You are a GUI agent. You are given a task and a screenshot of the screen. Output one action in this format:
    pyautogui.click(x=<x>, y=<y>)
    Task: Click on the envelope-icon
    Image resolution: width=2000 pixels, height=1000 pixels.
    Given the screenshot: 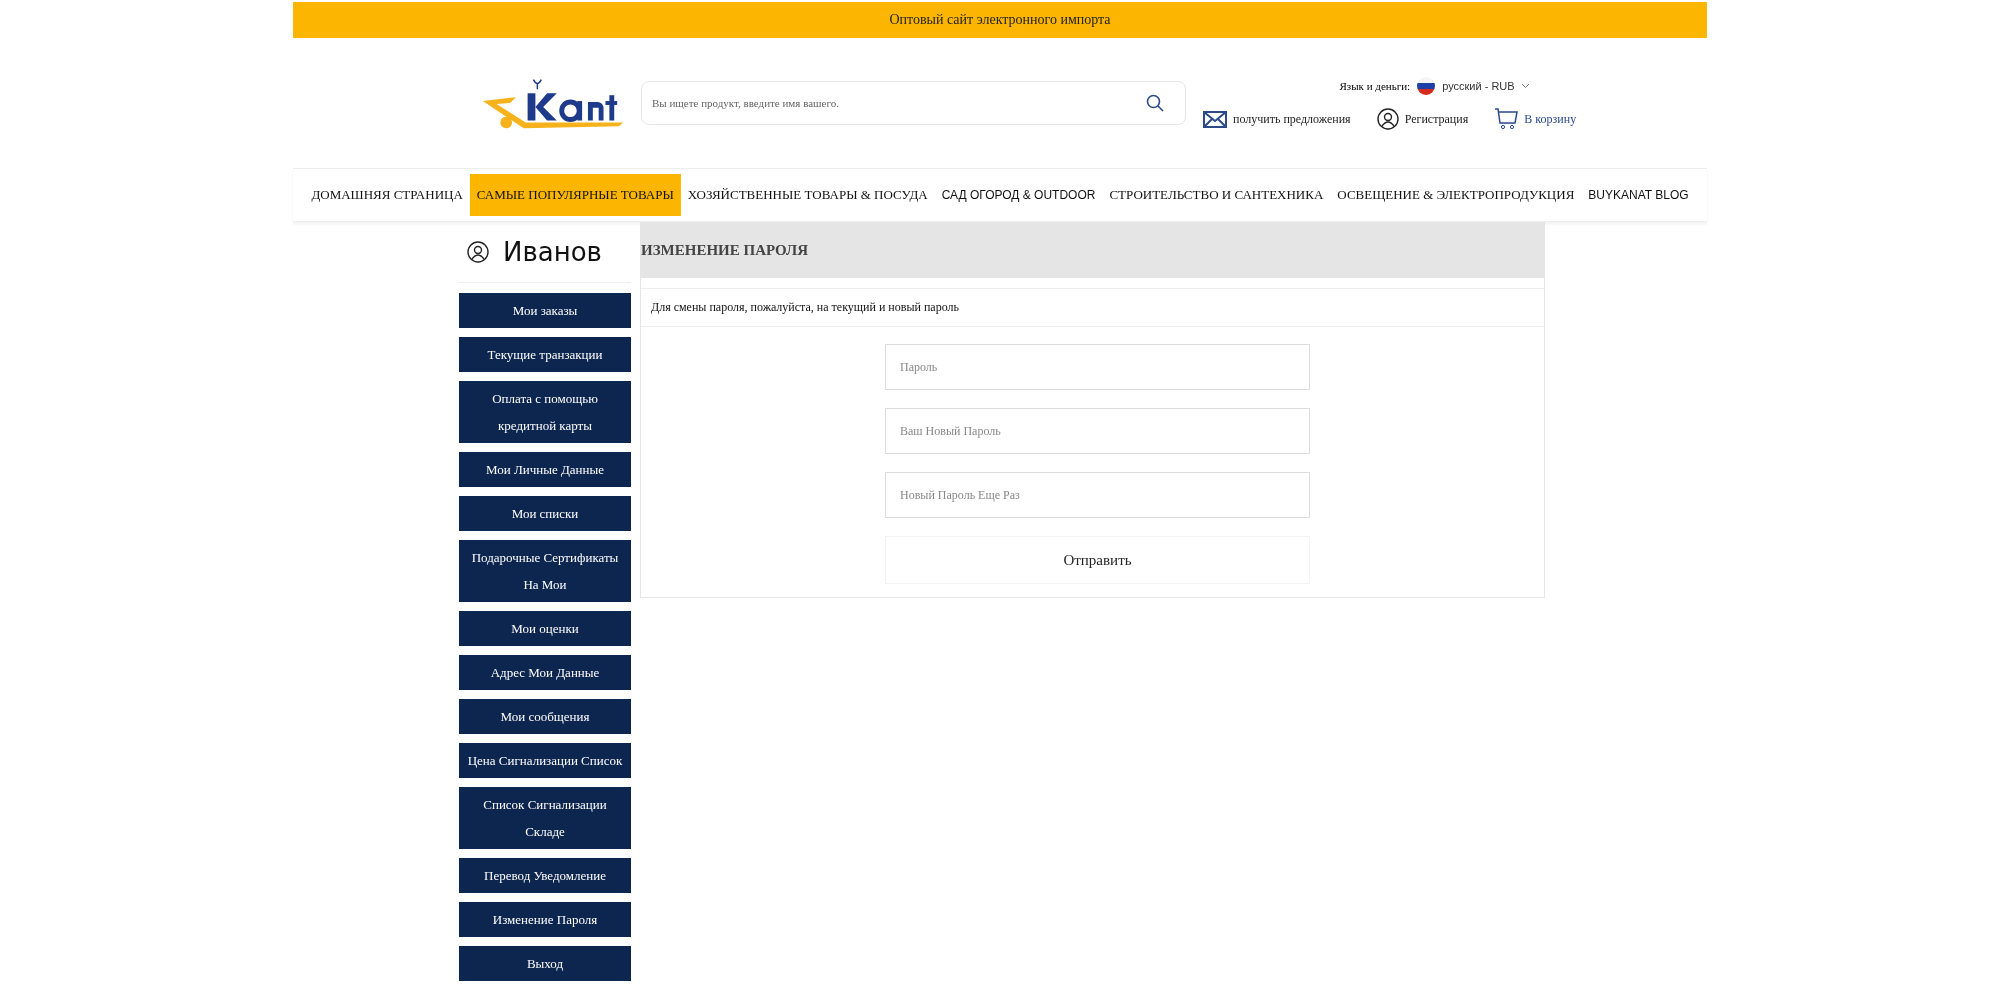 What is the action you would take?
    pyautogui.click(x=1215, y=119)
    